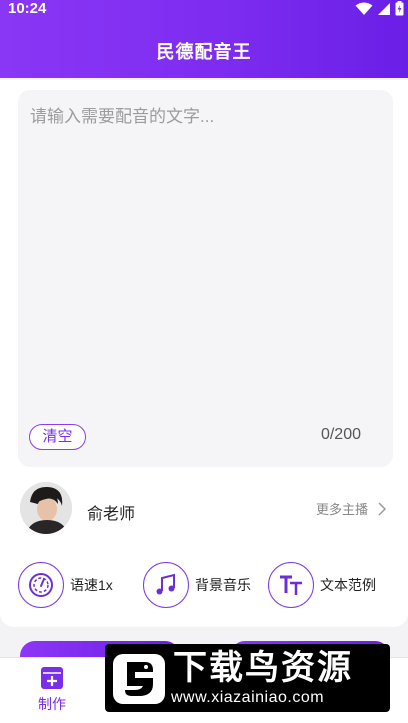  I want to click on bgm-label: 背景音乐, so click(223, 585).